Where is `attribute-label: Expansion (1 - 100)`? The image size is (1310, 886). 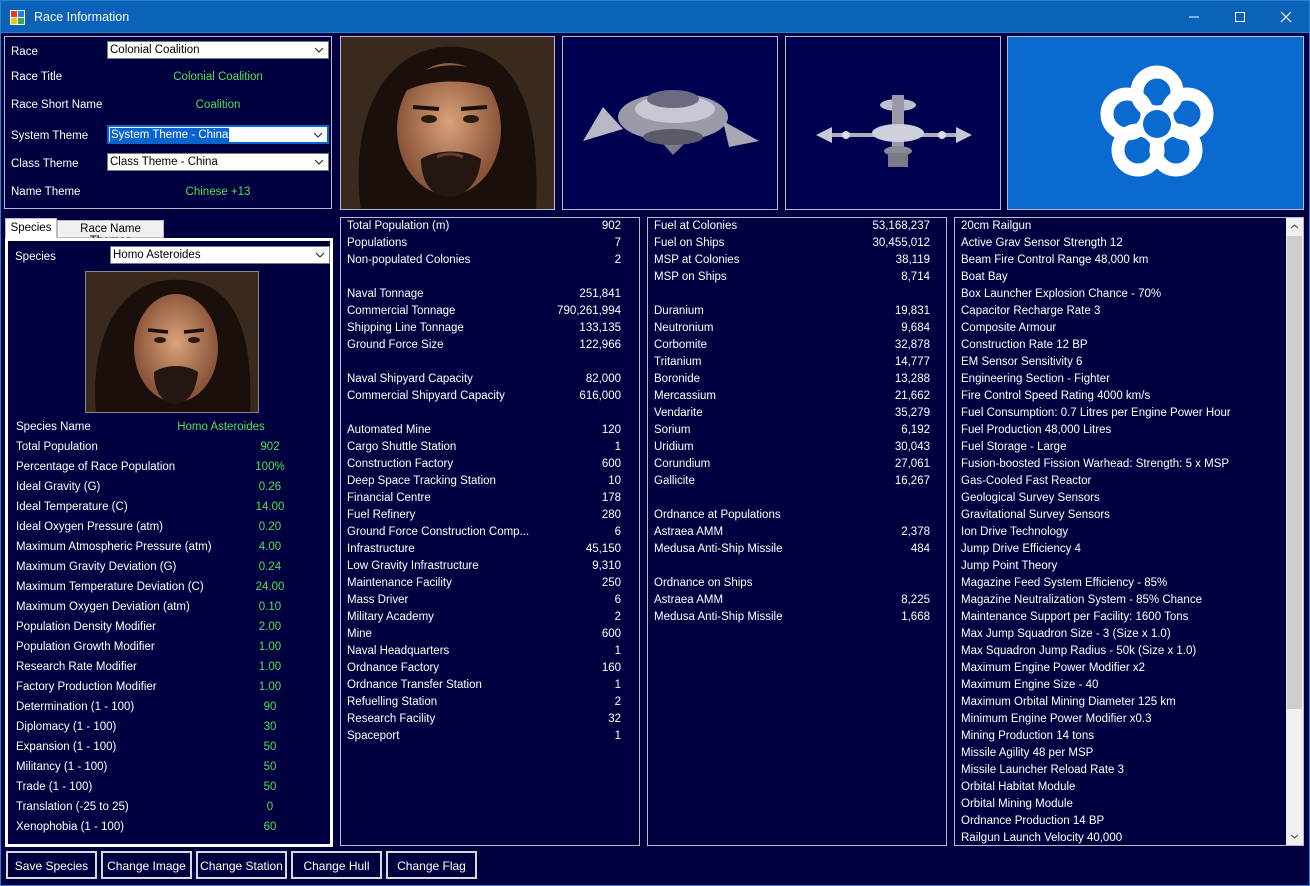 attribute-label: Expansion (1 - 100) is located at coordinates (66, 747).